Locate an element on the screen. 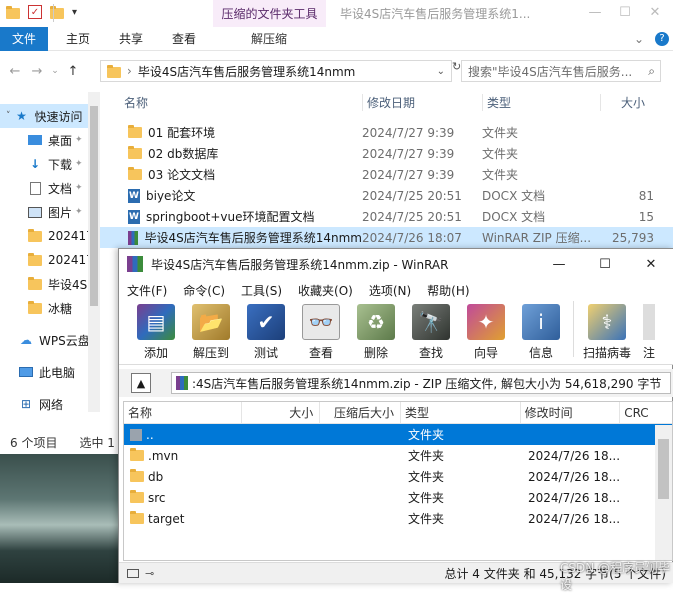  file-row: 02 db数据库 2024/7/27 9:39 文件夹 is located at coordinates (386, 153).